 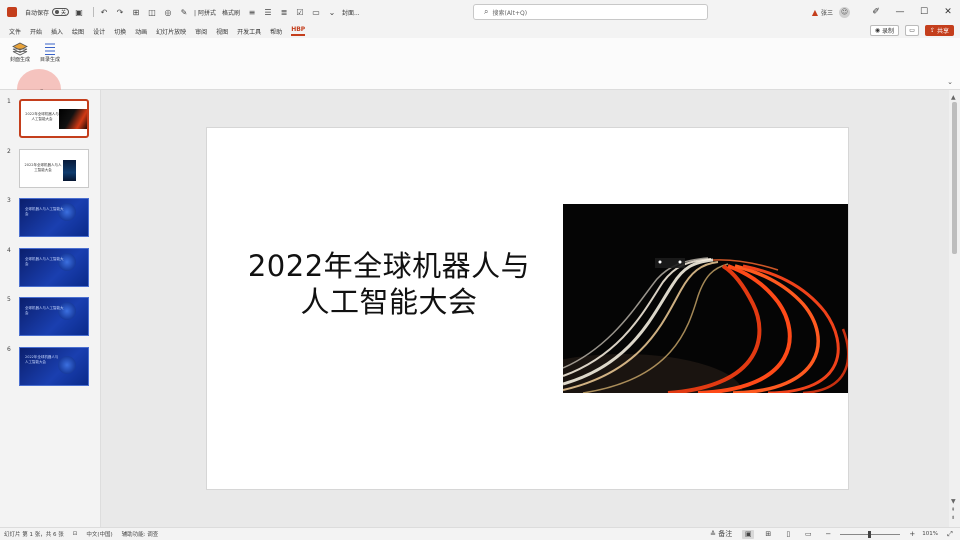 What do you see at coordinates (815, 12) in the screenshot?
I see `warning-icon: ▲` at bounding box center [815, 12].